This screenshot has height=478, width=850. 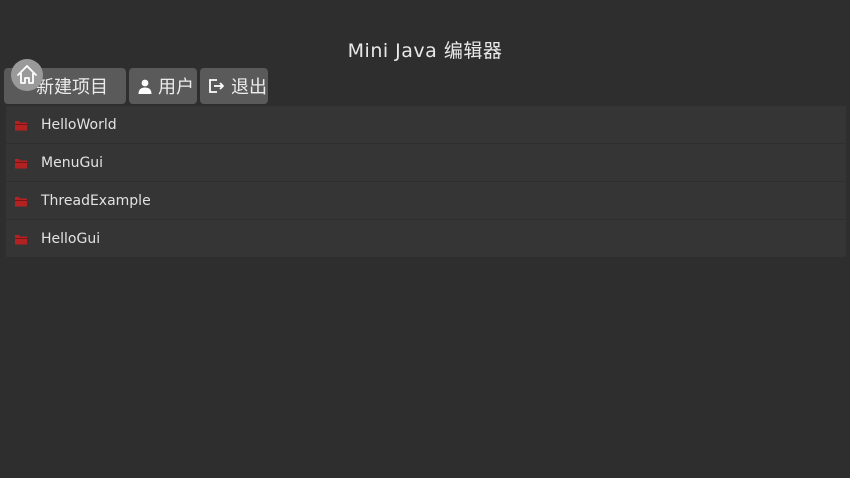 What do you see at coordinates (96, 200) in the screenshot?
I see `project-name: ThreadExample` at bounding box center [96, 200].